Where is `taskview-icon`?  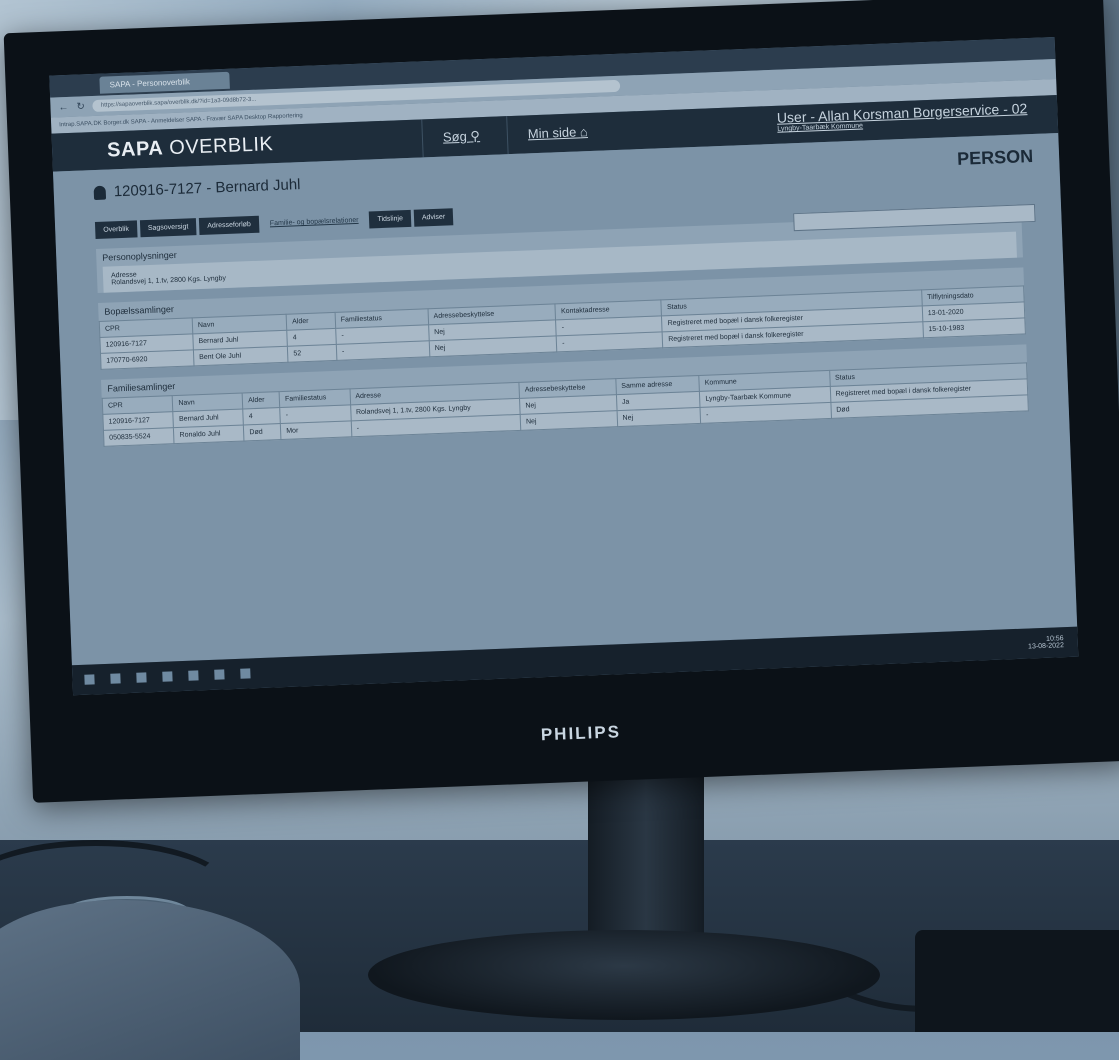
taskview-icon is located at coordinates (141, 677).